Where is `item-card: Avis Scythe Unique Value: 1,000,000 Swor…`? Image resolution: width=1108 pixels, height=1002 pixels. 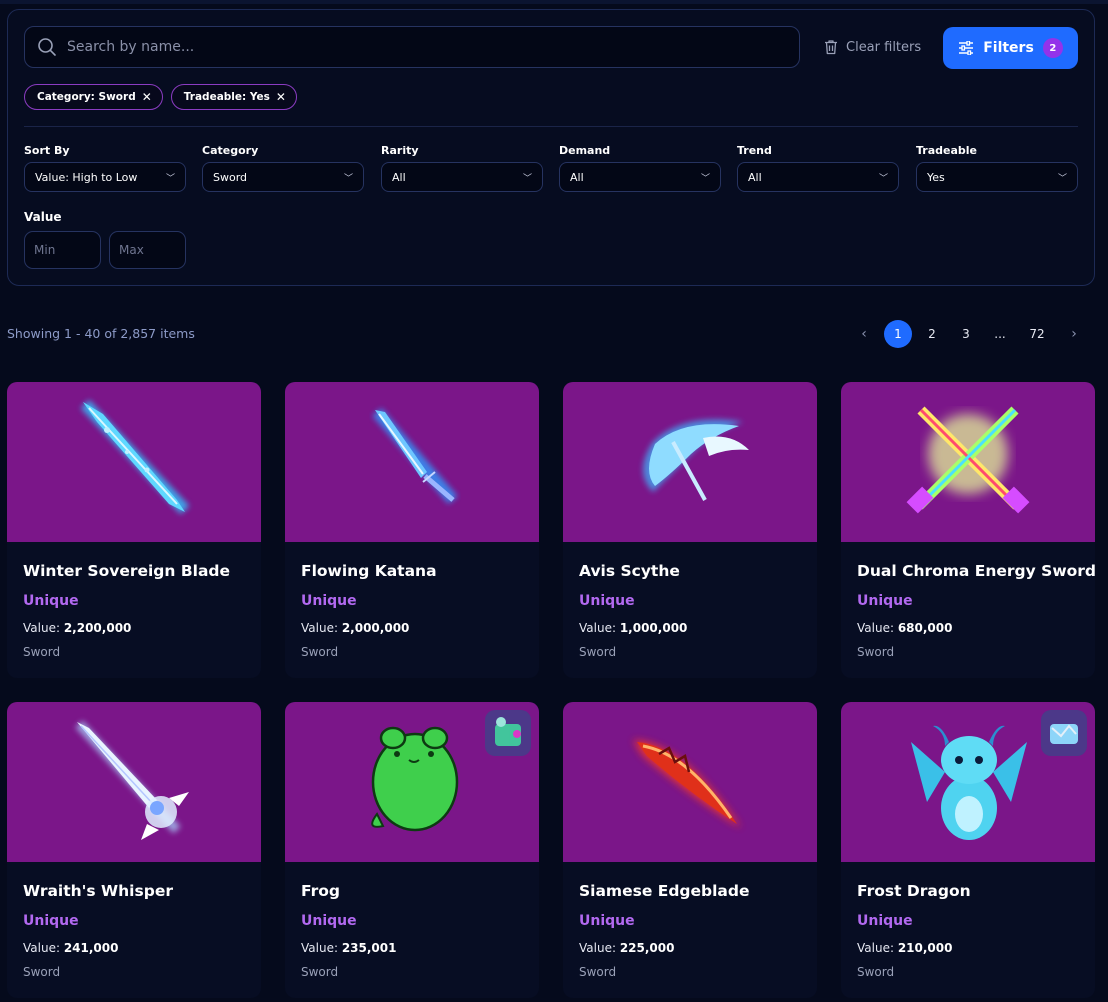 item-card: Avis Scythe Unique Value: 1,000,000 Swor… is located at coordinates (690, 530).